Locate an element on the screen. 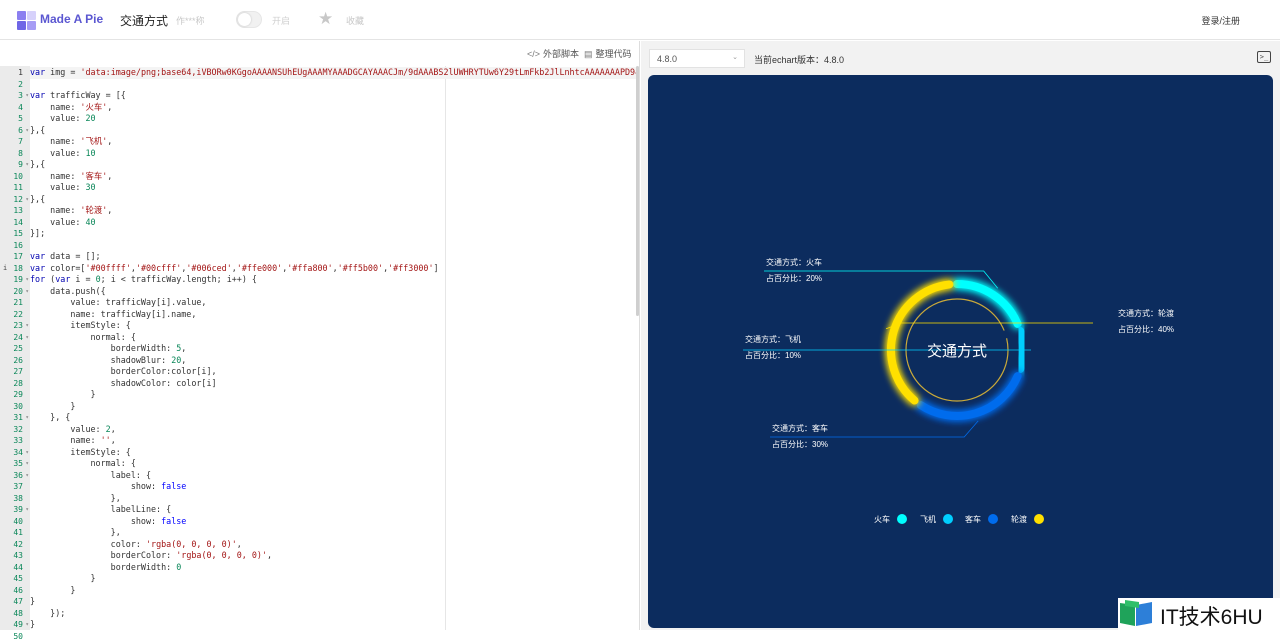  line-number: 20▾ is located at coordinates (15, 292).